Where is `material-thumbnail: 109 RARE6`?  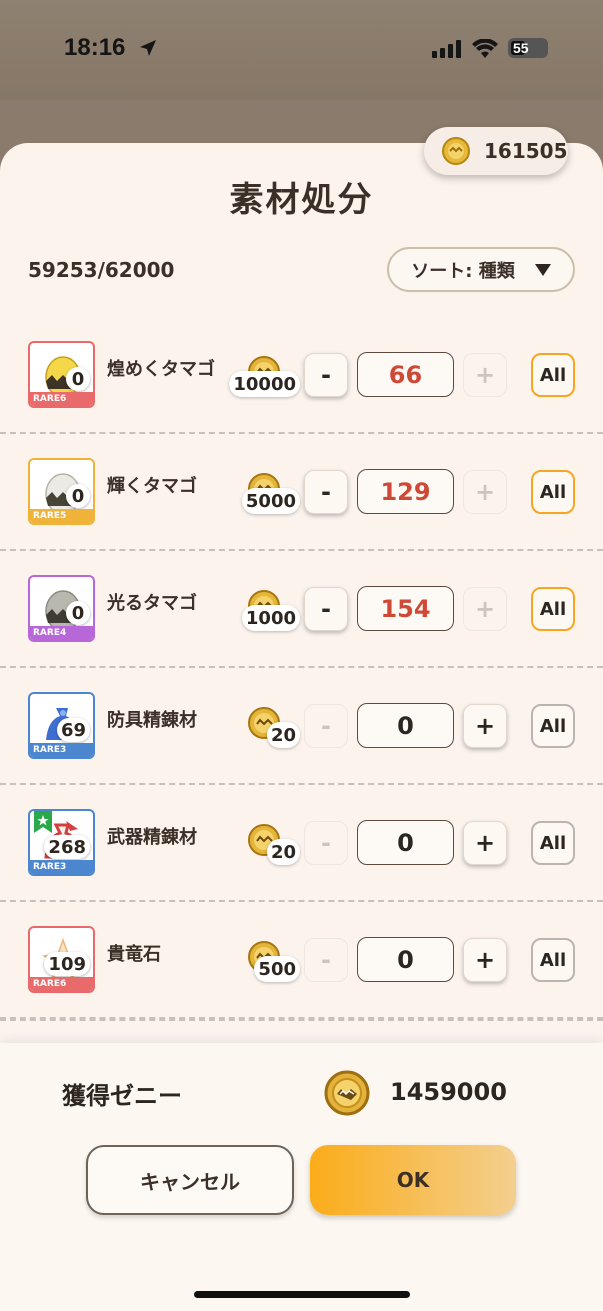
material-thumbnail: 109 RARE6 is located at coordinates (61, 959).